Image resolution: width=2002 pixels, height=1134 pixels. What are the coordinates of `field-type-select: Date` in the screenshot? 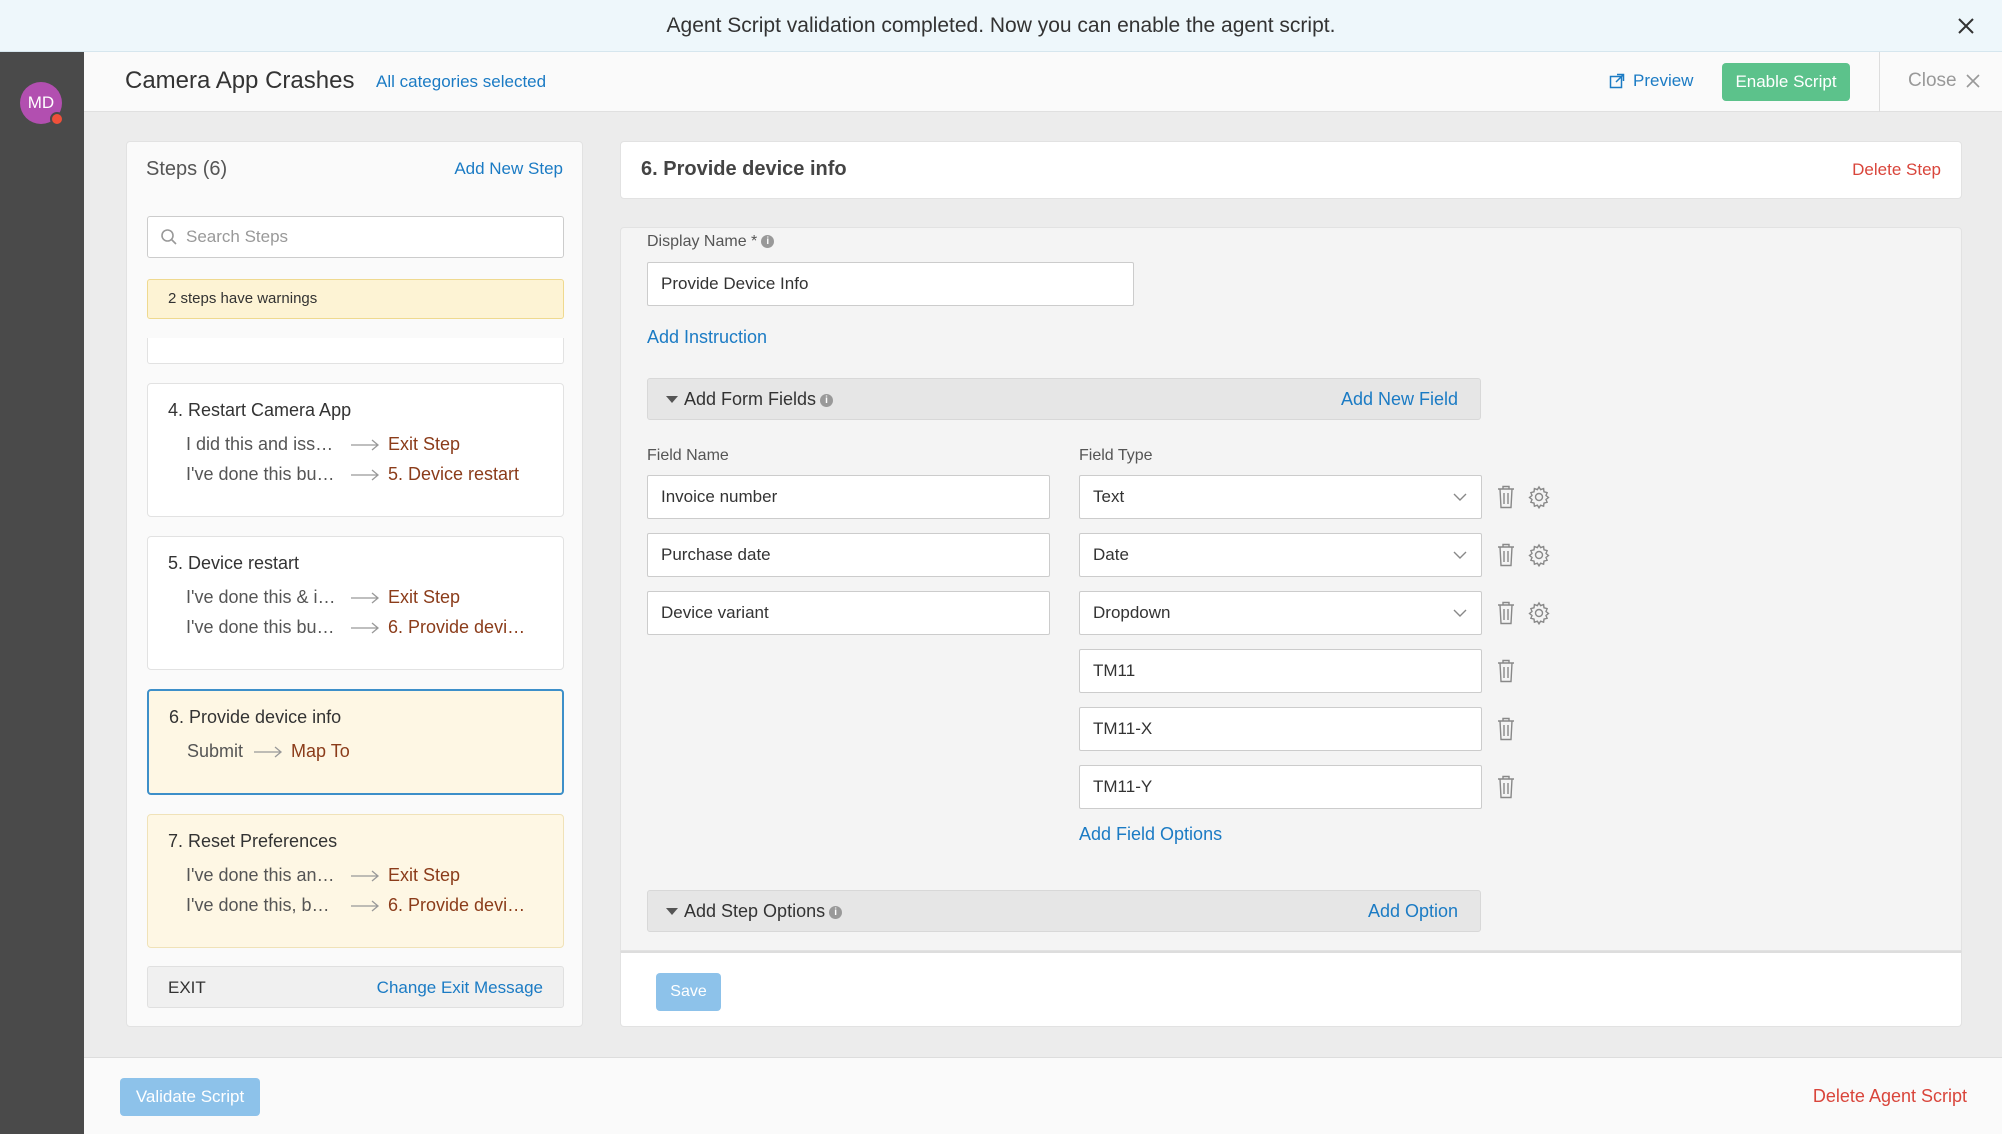 It's located at (1280, 555).